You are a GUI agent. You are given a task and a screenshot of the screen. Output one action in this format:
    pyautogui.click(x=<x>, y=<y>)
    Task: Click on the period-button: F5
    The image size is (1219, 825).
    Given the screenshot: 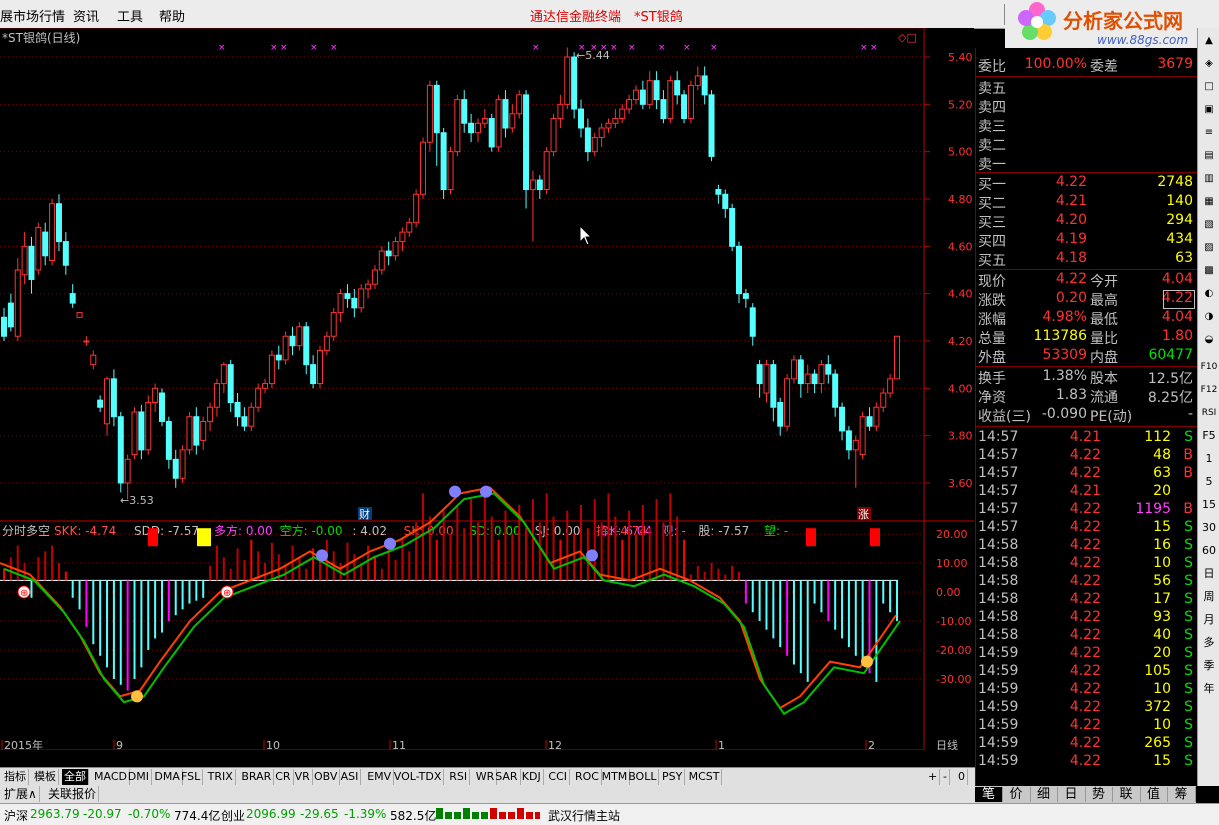 What is the action you would take?
    pyautogui.click(x=1209, y=436)
    